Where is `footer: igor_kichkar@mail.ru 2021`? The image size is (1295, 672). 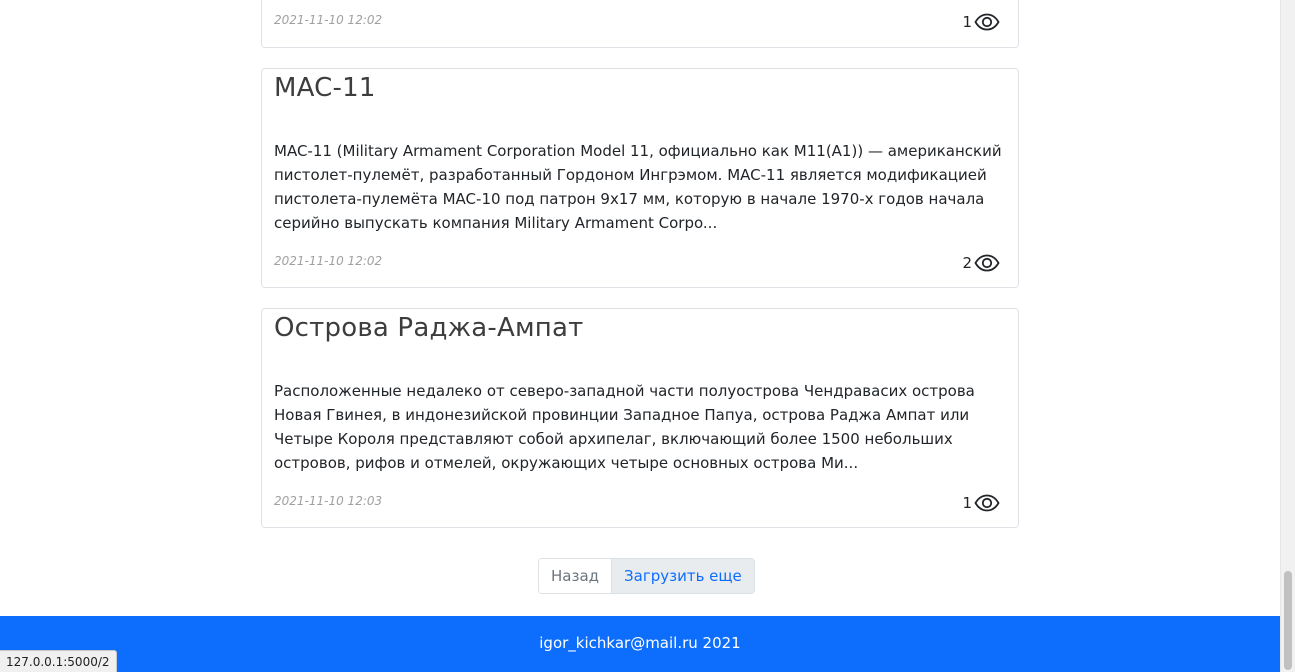
footer: igor_kichkar@mail.ru 2021 is located at coordinates (640, 644).